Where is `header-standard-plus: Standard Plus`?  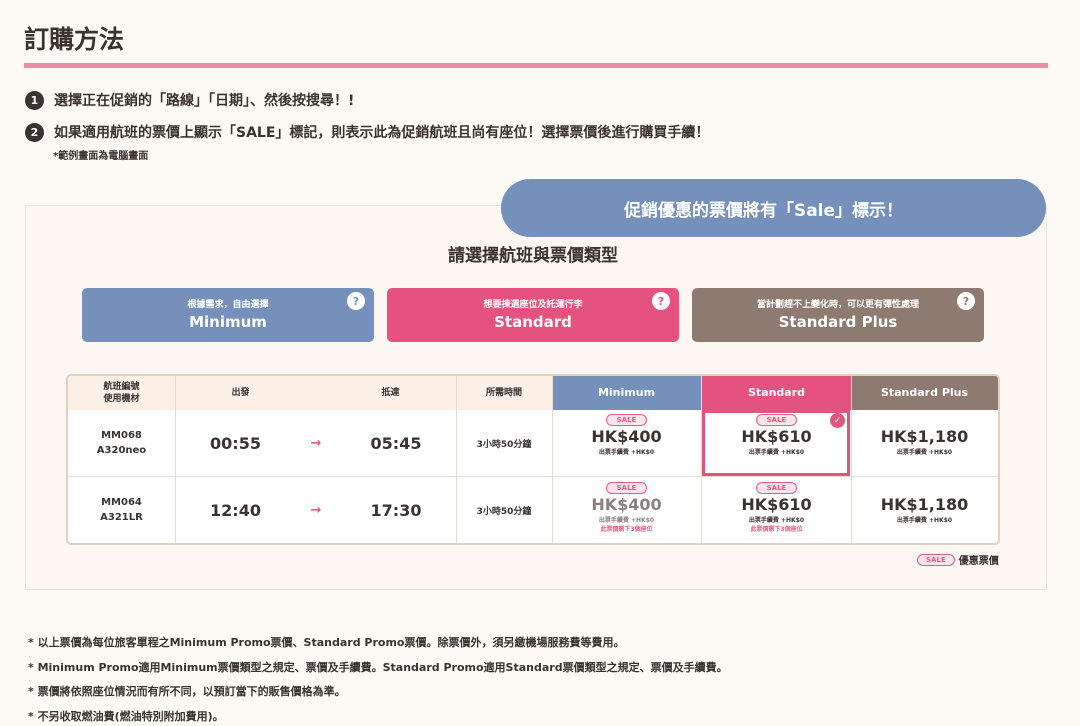 header-standard-plus: Standard Plus is located at coordinates (924, 393).